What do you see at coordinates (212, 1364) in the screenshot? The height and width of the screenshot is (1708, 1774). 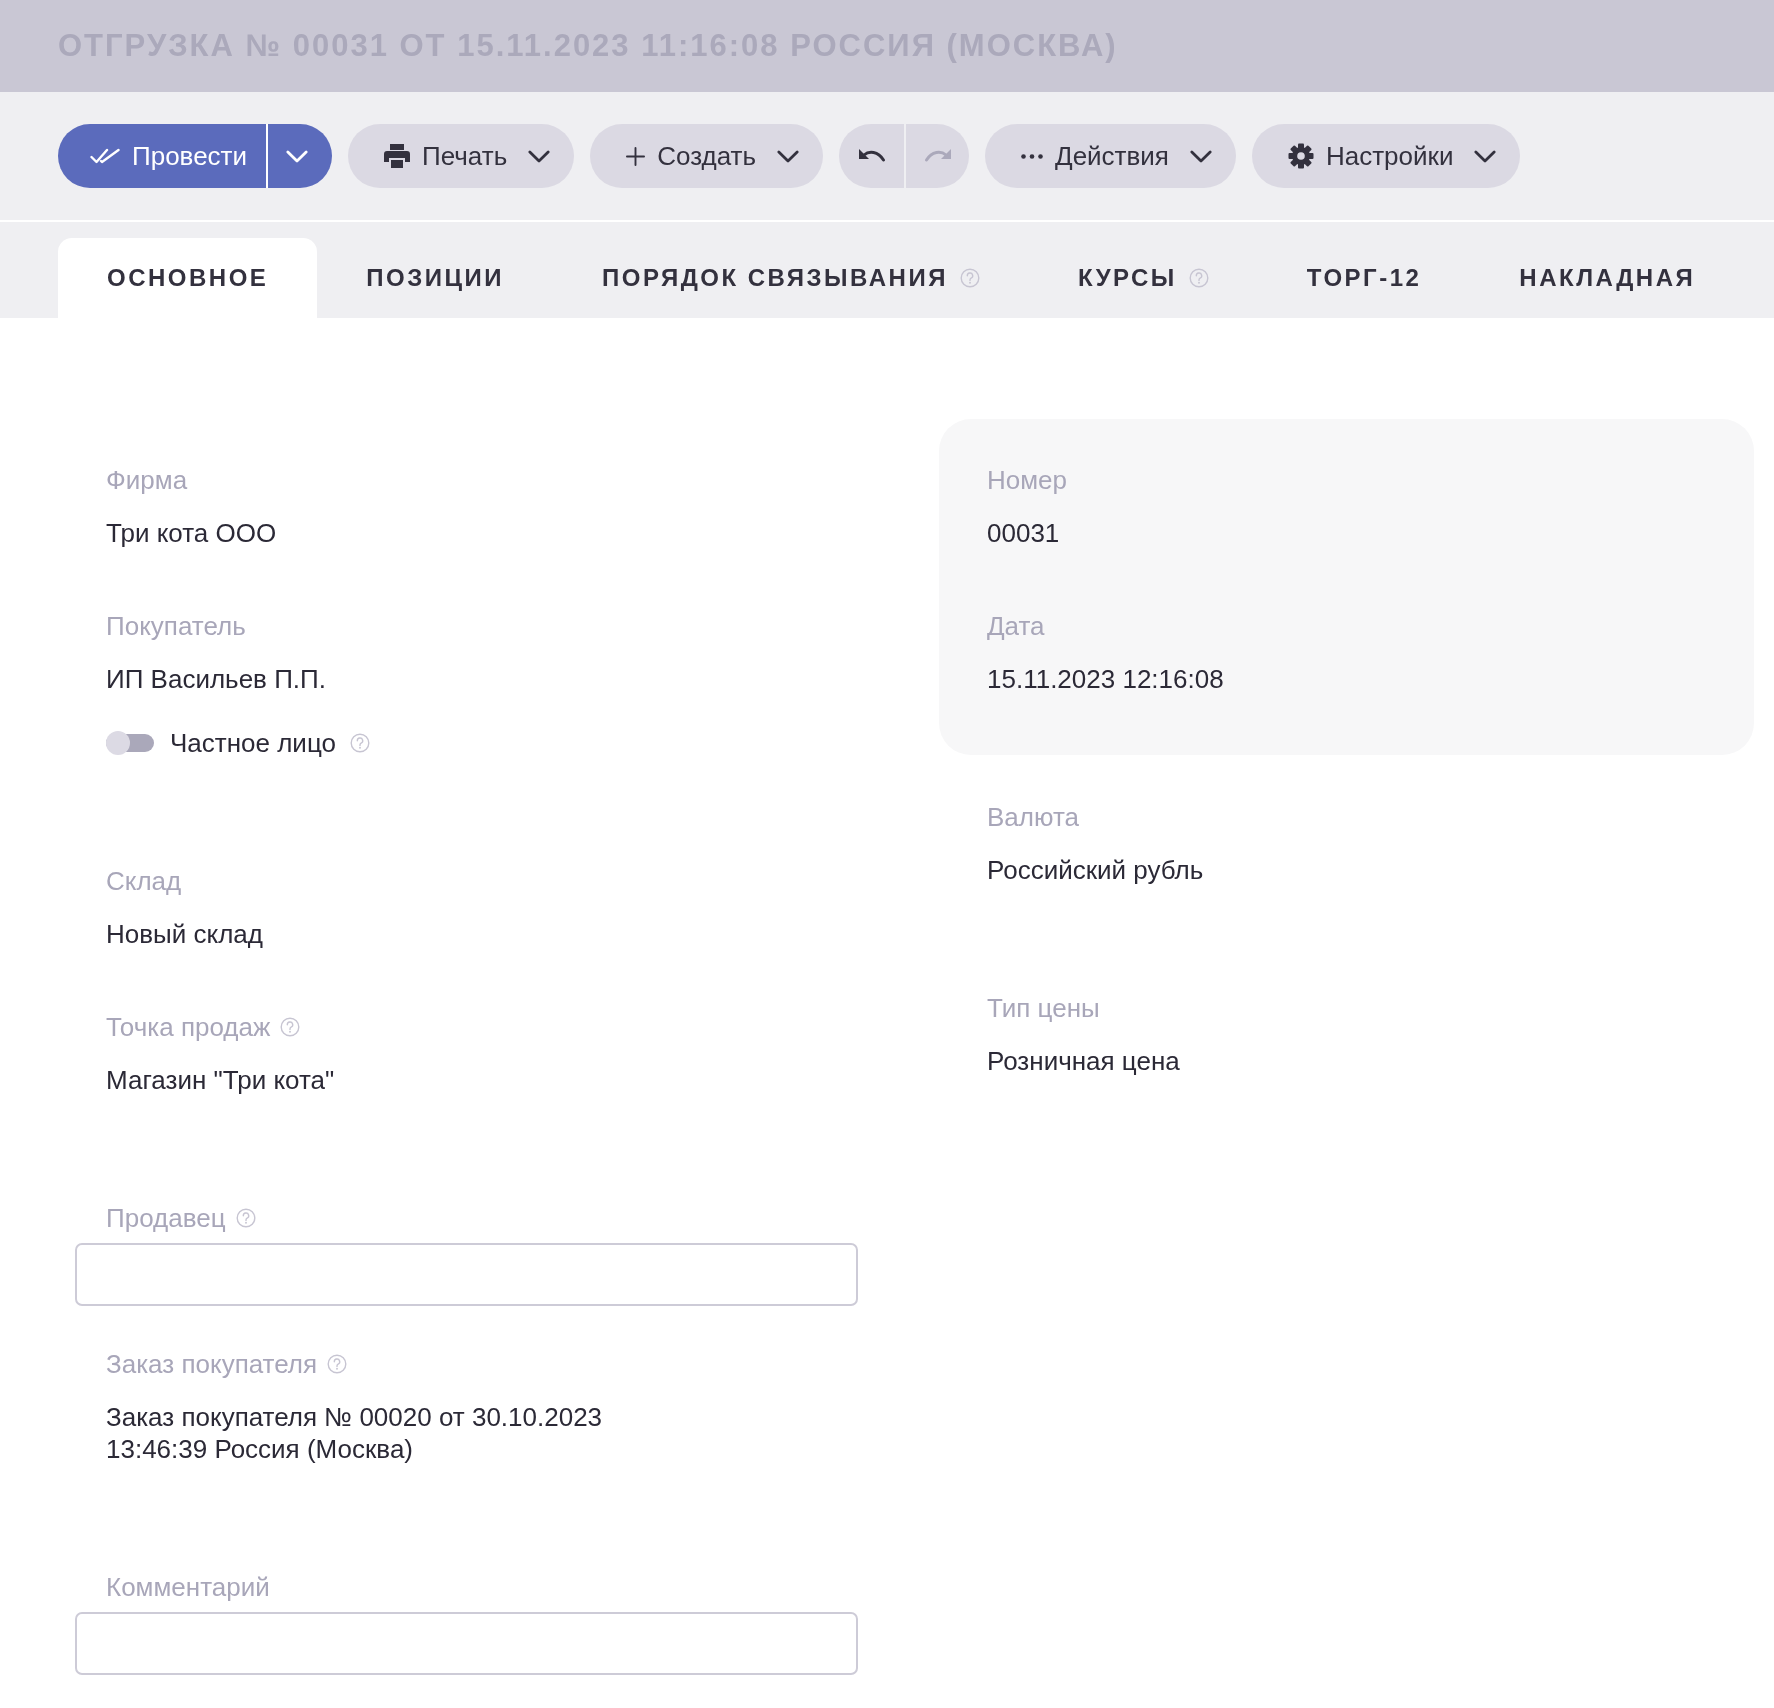 I see `field-label: Заказ покупателя` at bounding box center [212, 1364].